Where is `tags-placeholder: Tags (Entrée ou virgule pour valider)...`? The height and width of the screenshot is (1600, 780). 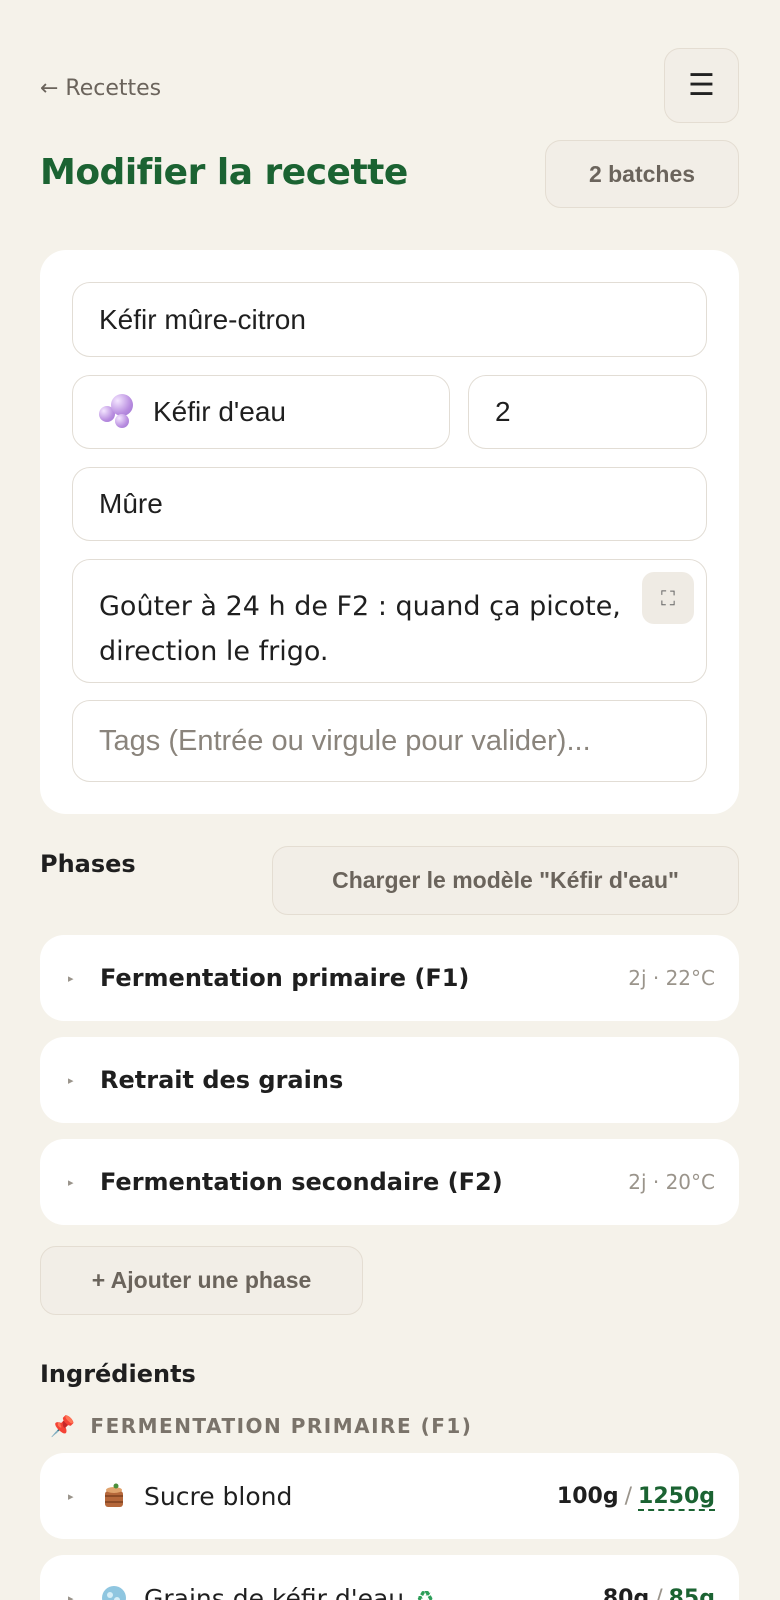 tags-placeholder: Tags (Entrée ou virgule pour valider)... is located at coordinates (345, 740).